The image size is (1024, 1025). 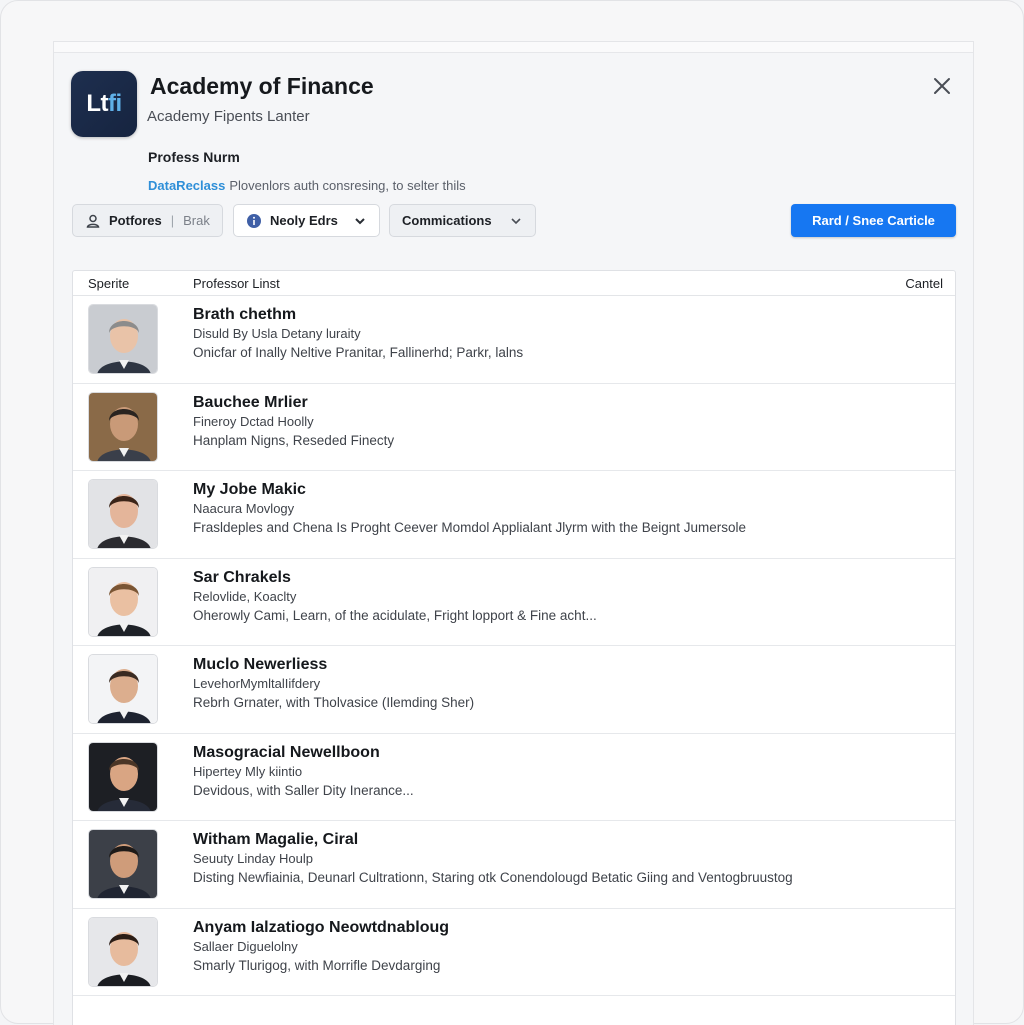 What do you see at coordinates (257, 683) in the screenshot?
I see `row-role: LevehorMymltalIifdery` at bounding box center [257, 683].